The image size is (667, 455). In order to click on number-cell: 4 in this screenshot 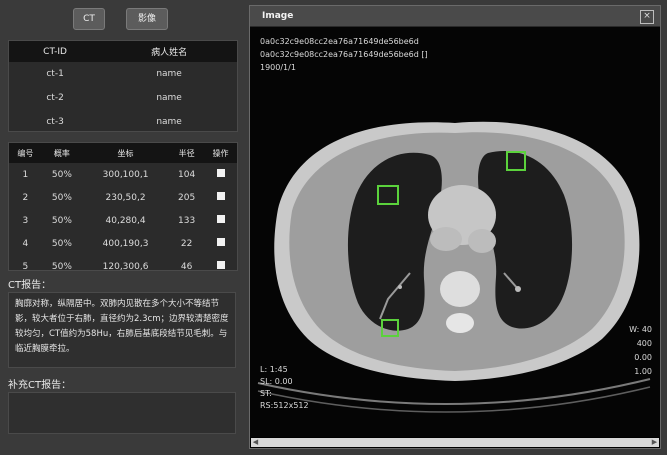, I will do `click(25, 243)`.